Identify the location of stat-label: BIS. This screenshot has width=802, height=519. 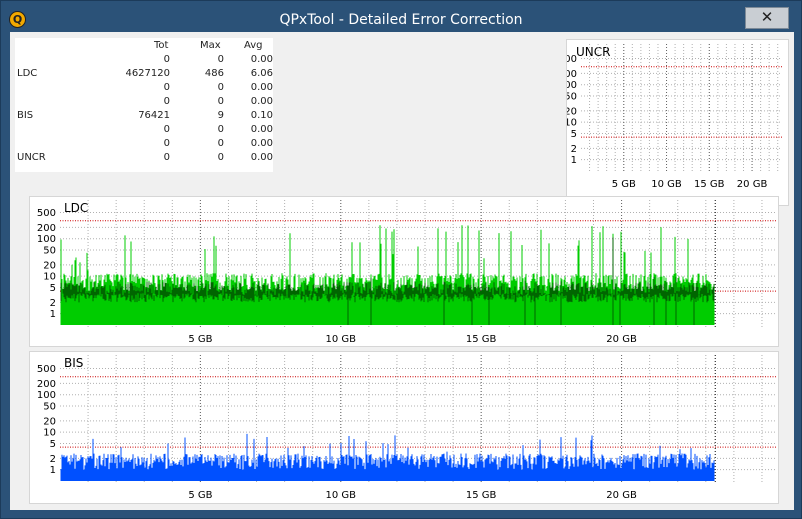
(25, 115).